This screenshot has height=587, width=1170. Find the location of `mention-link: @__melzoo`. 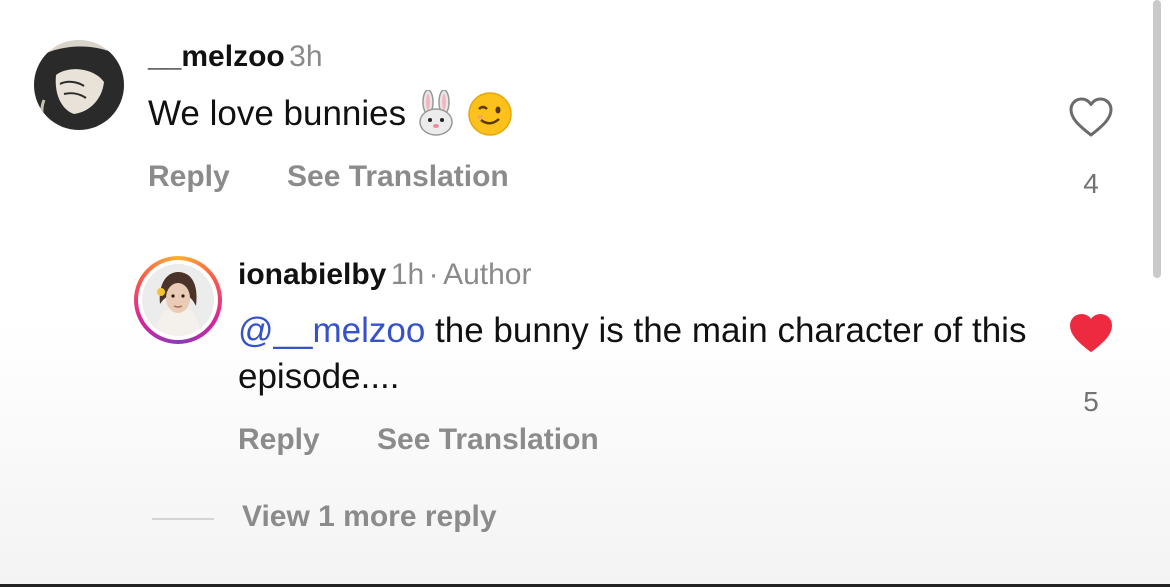

mention-link: @__melzoo is located at coordinates (331, 330).